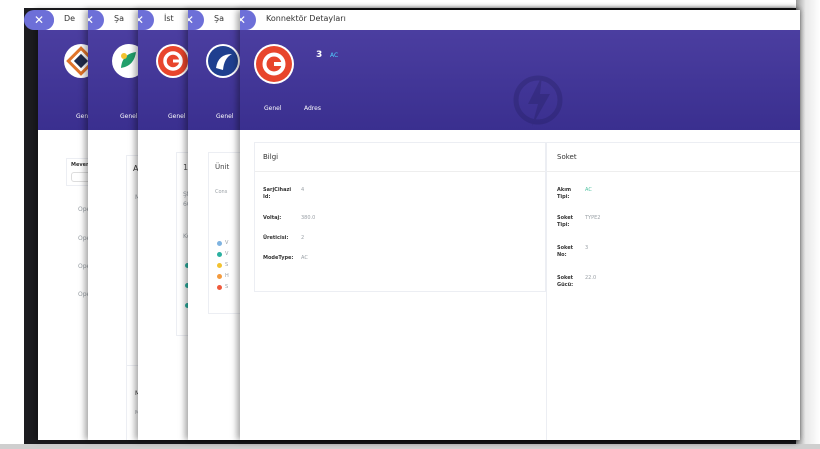 Image resolution: width=820 pixels, height=449 pixels. What do you see at coordinates (588, 190) in the screenshot?
I see `socket-value: AC` at bounding box center [588, 190].